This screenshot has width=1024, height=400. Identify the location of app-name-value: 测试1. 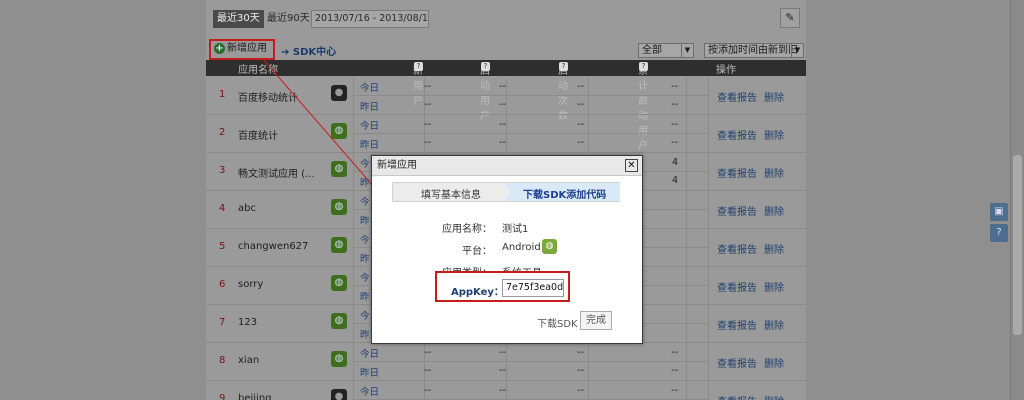
(515, 229).